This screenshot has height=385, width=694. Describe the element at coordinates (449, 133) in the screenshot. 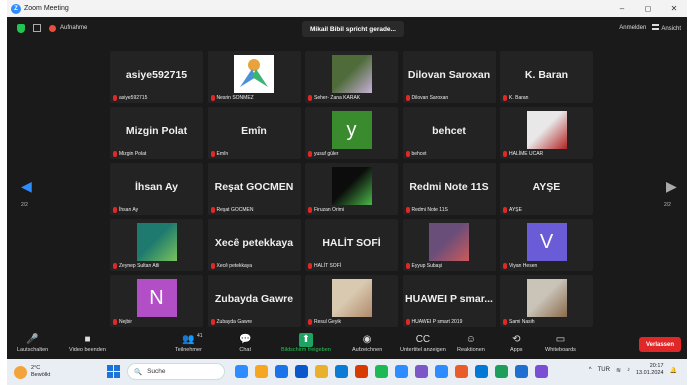

I see `participant-tile: behcet behcet` at that location.